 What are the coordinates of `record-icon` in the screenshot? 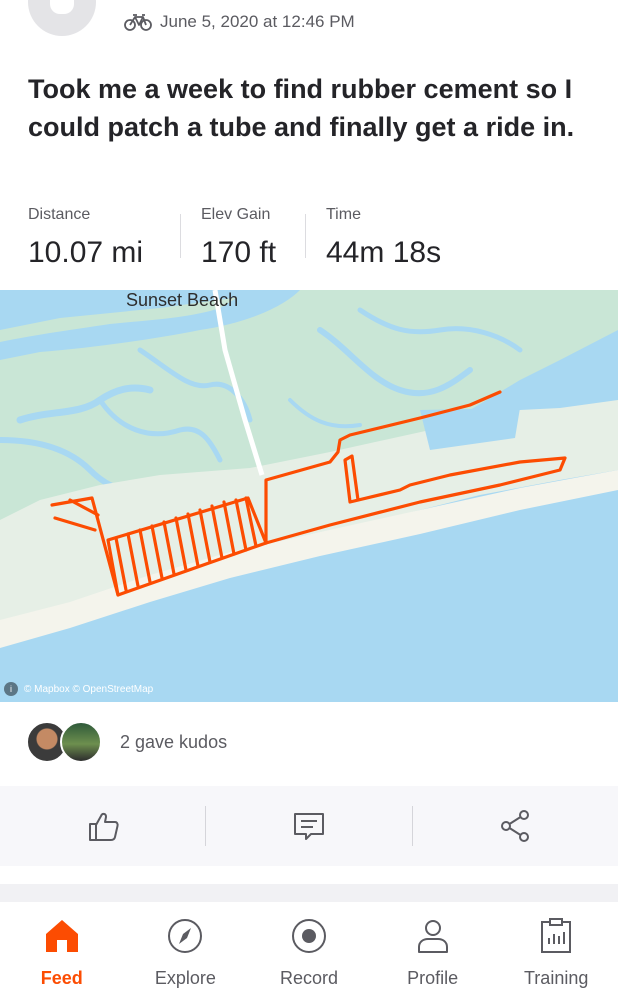 It's located at (308, 936).